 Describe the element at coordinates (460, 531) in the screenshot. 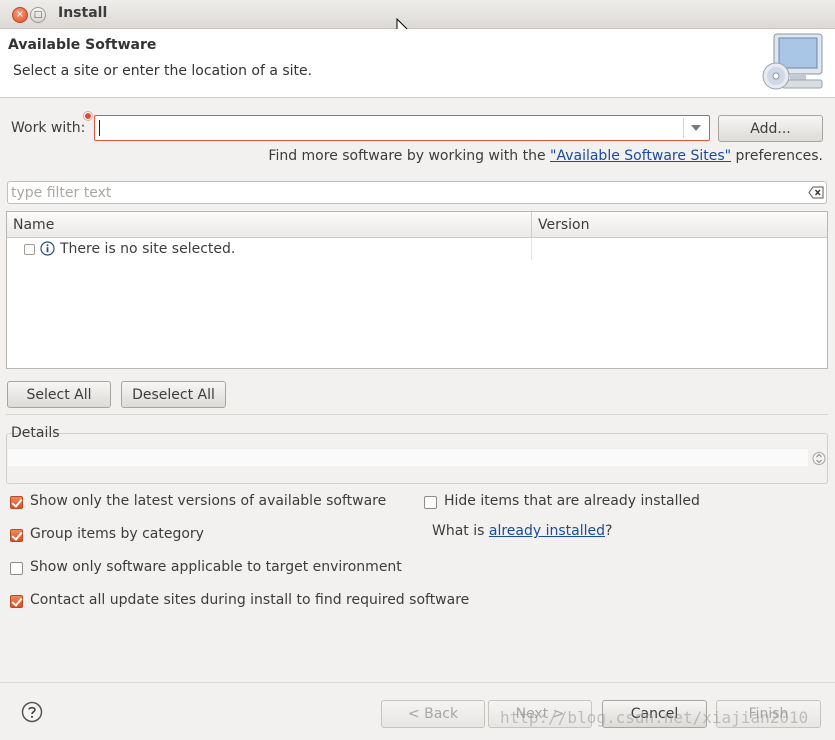

I see `what-is-prefix: What is` at that location.